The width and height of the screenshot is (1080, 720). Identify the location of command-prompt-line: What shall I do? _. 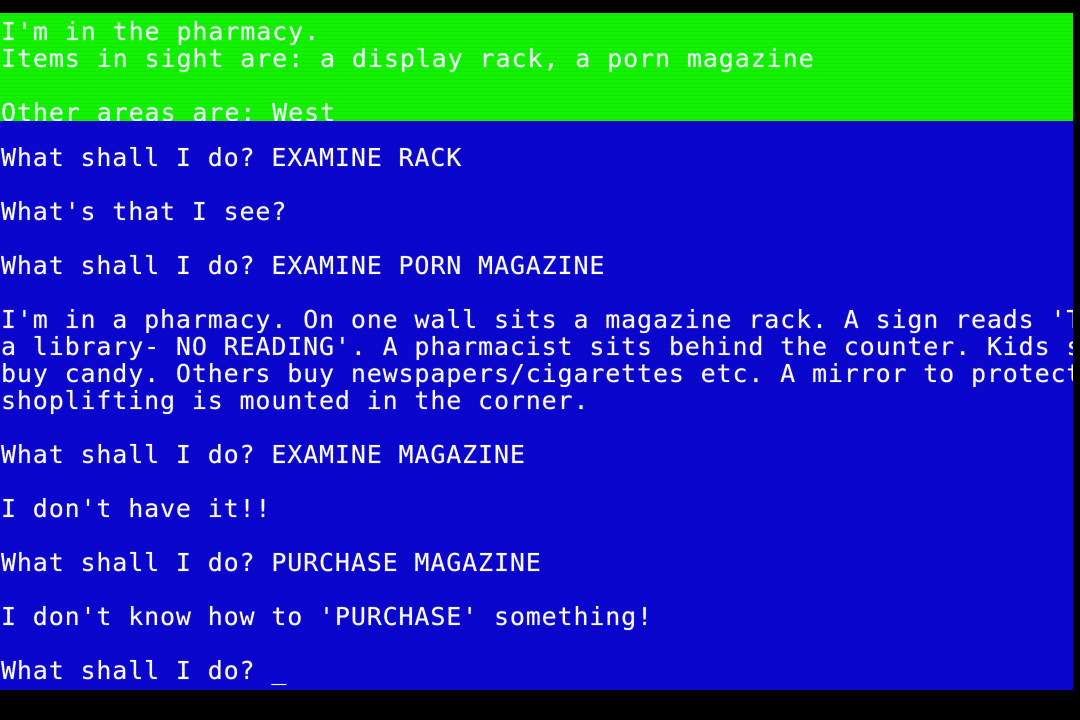
(540, 670).